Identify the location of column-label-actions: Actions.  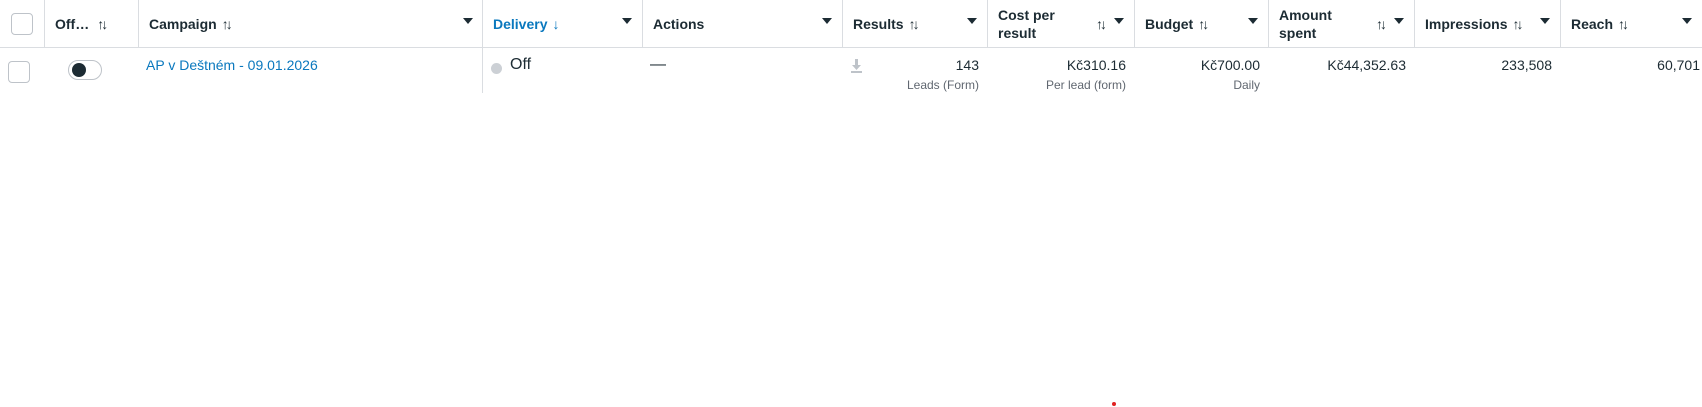
(679, 23).